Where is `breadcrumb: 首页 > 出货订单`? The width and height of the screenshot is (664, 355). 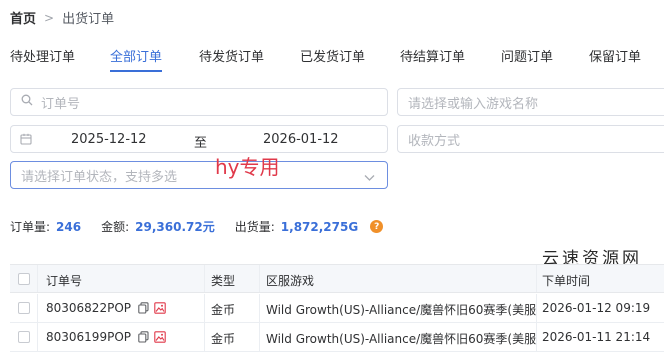 breadcrumb: 首页 > 出货订单 is located at coordinates (62, 18).